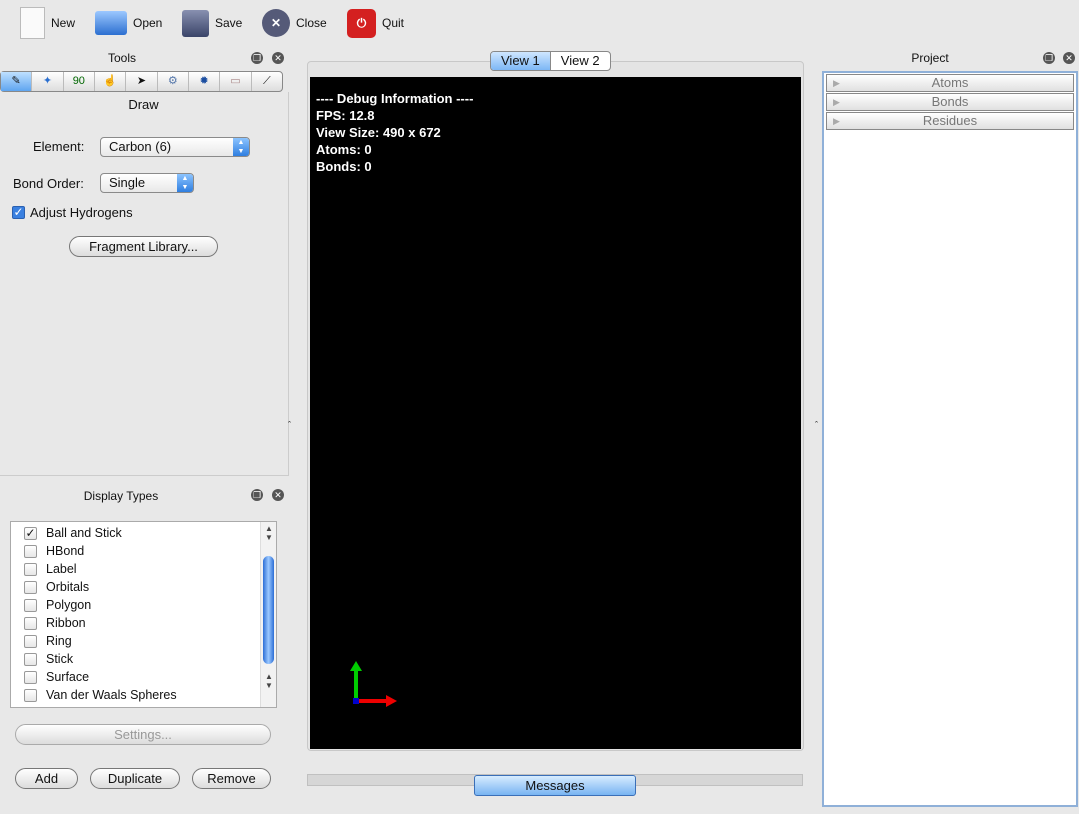  I want to click on axes-icon, so click(373, 684).